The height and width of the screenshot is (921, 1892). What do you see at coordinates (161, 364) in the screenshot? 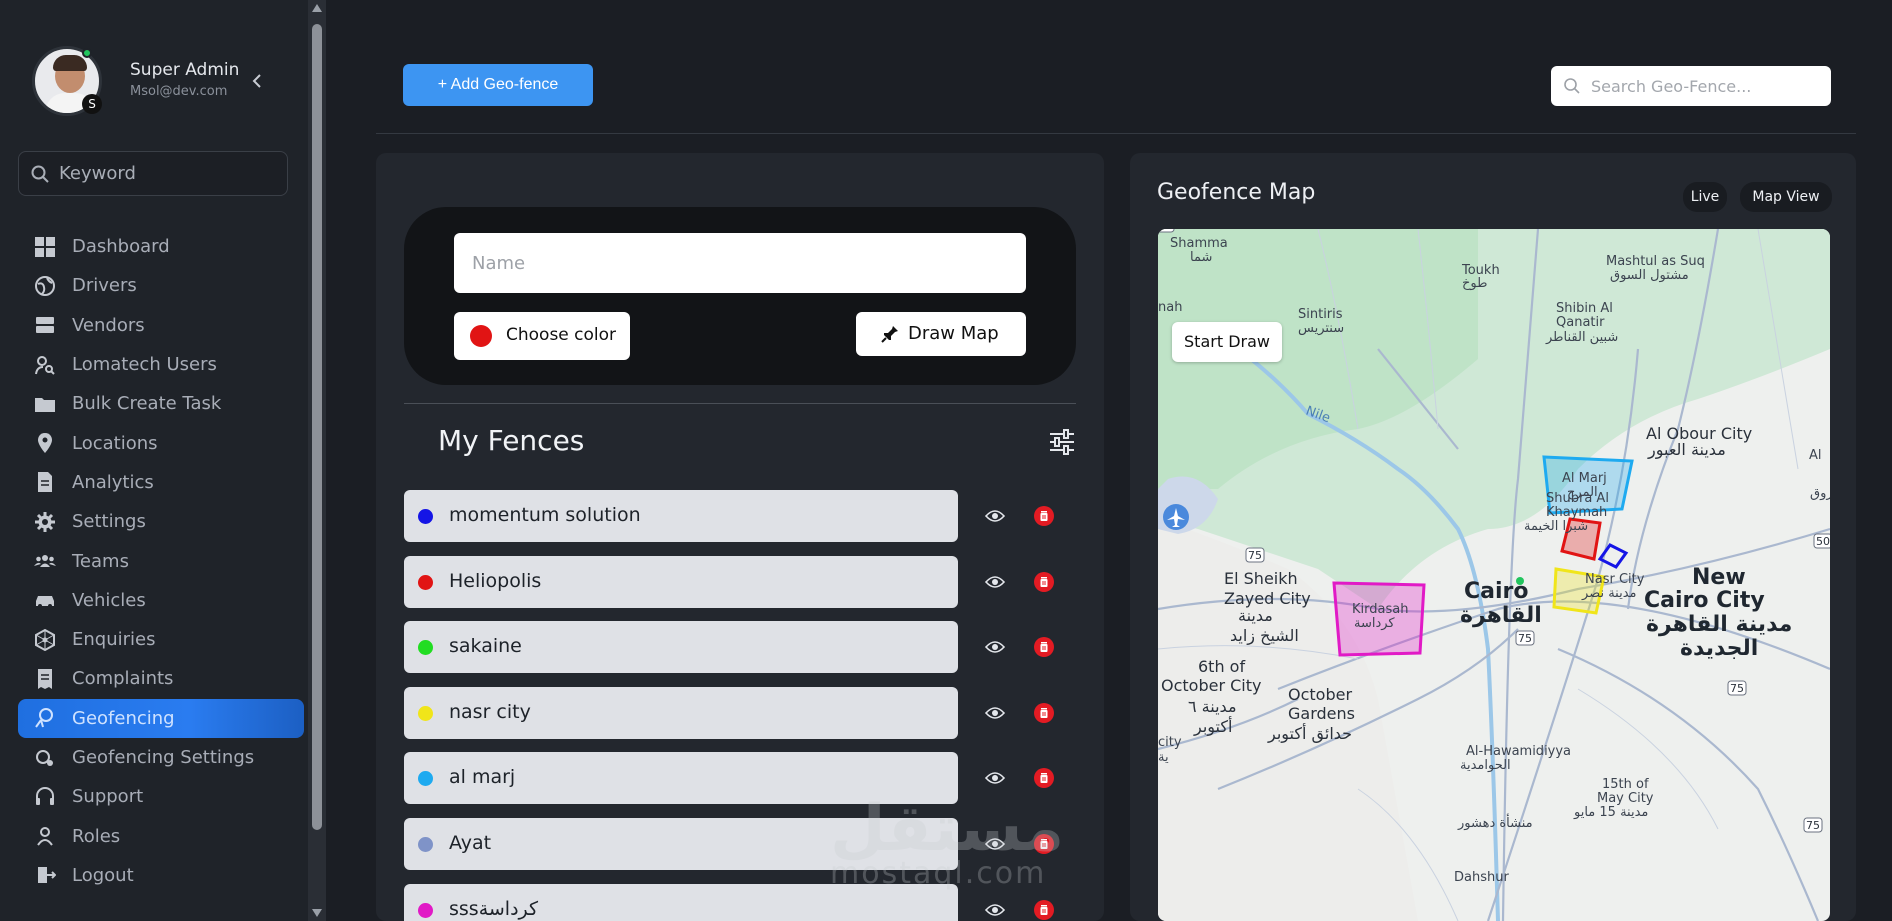
I see `sidebar-item-lomatech-users: Lomatech Users` at bounding box center [161, 364].